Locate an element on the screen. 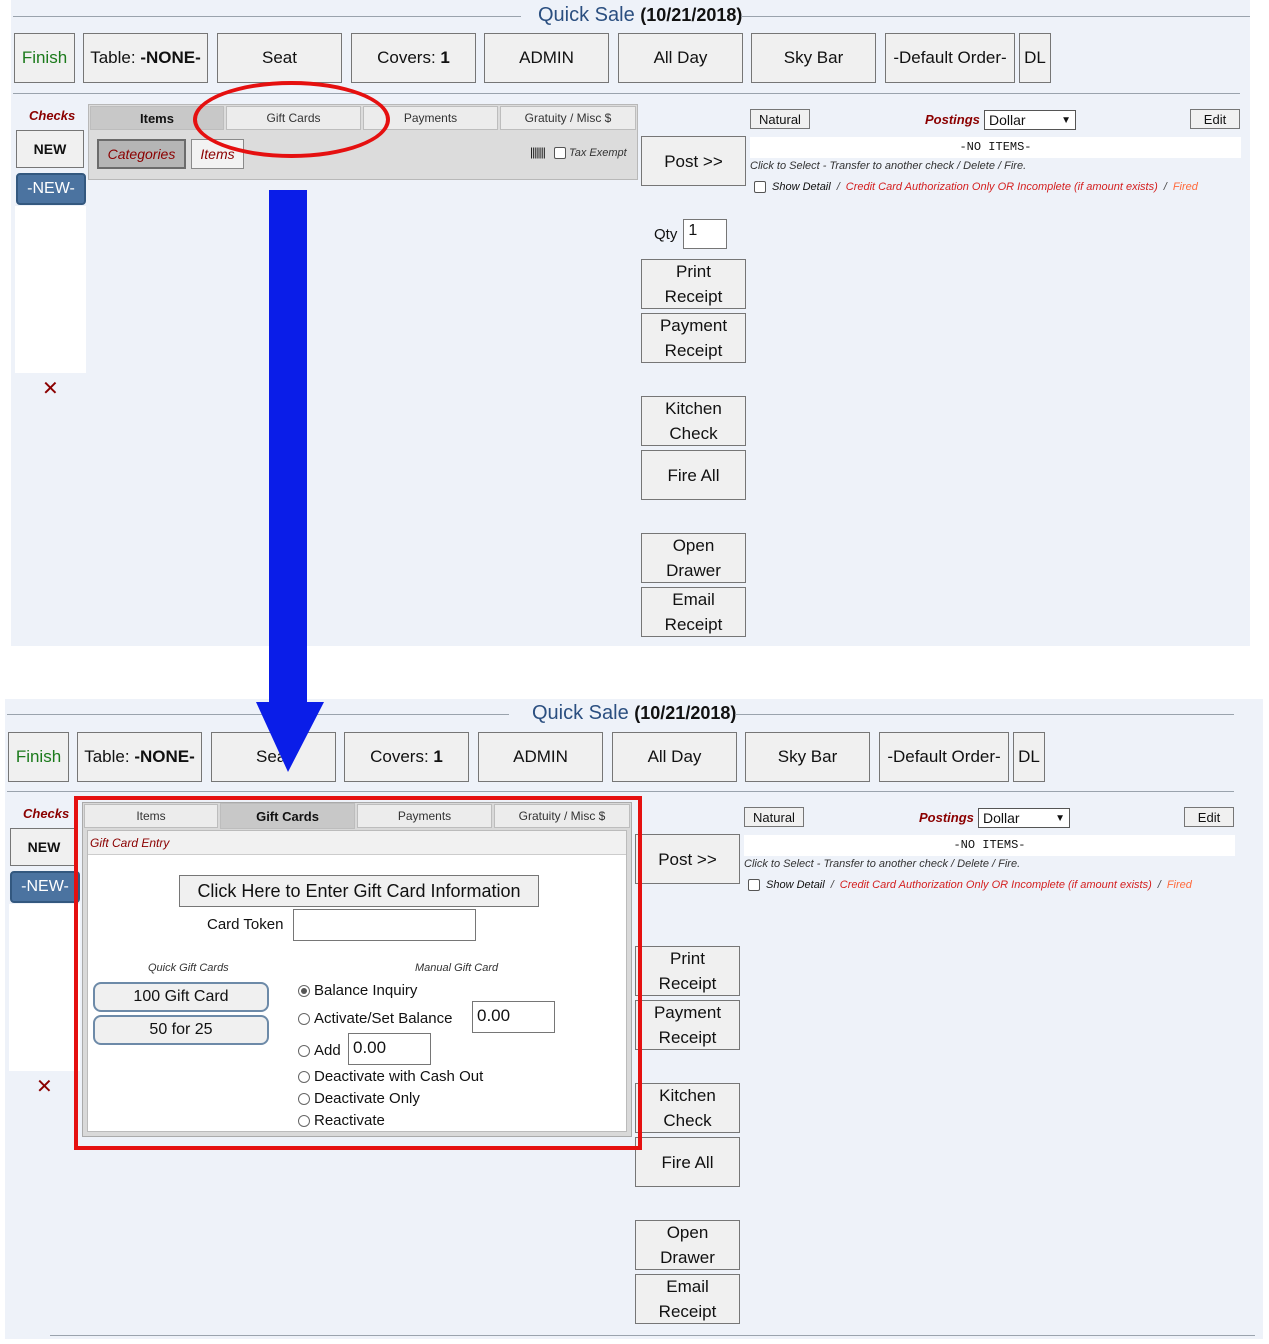 The height and width of the screenshot is (1344, 1269). qty-input: 1 is located at coordinates (705, 234).